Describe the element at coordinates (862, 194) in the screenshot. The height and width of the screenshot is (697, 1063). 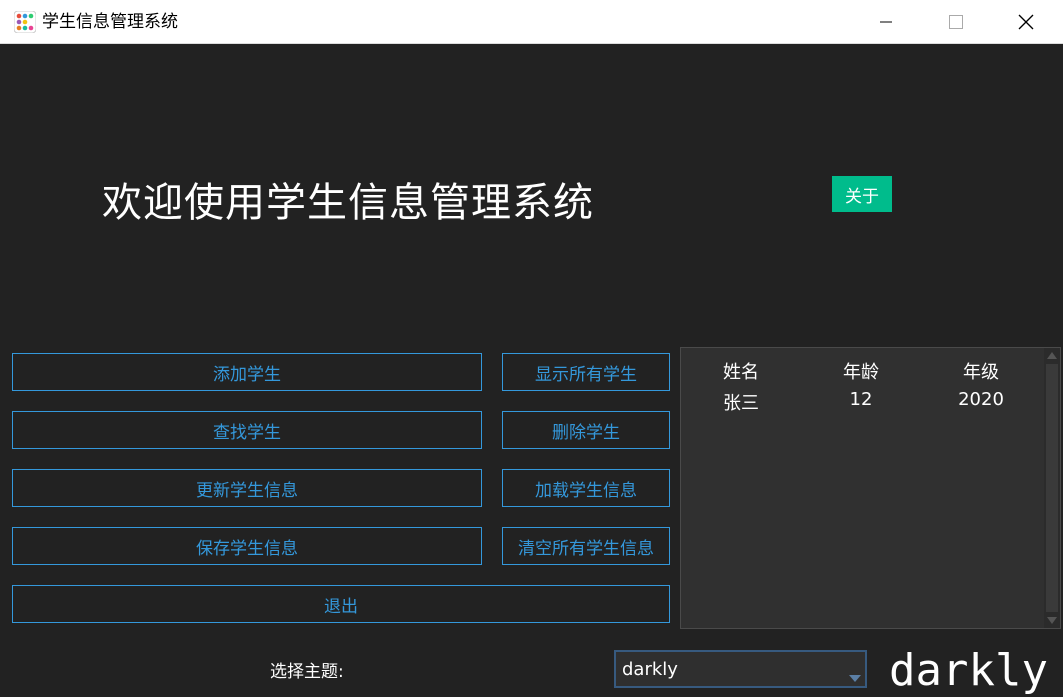
I see `about-button: 关于` at that location.